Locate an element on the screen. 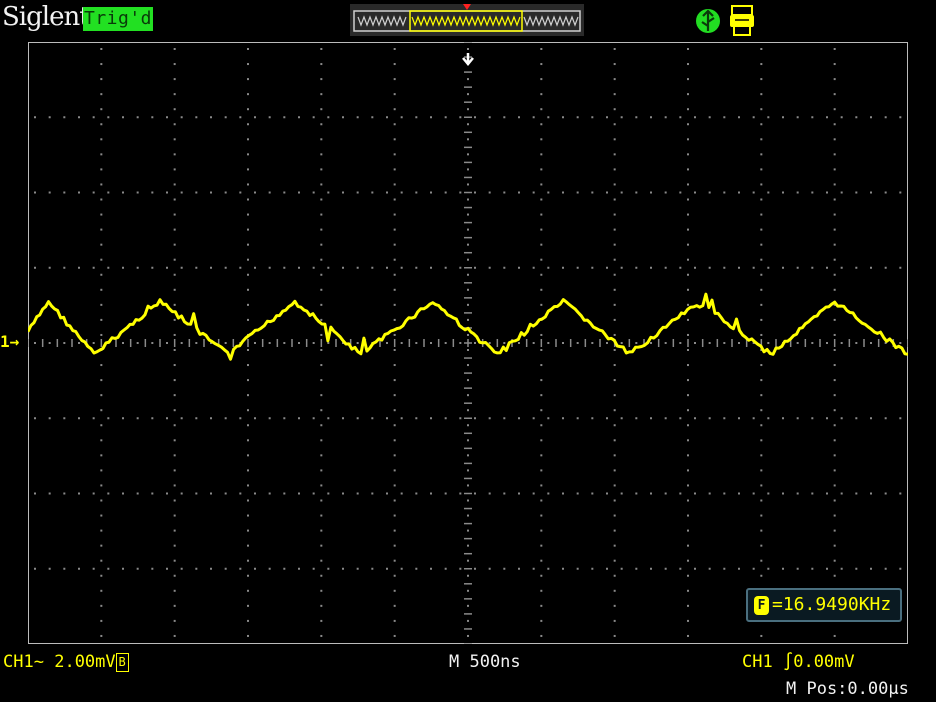 The image size is (936, 702). trigger-settings: CH1 ∫0.00mV is located at coordinates (798, 662).